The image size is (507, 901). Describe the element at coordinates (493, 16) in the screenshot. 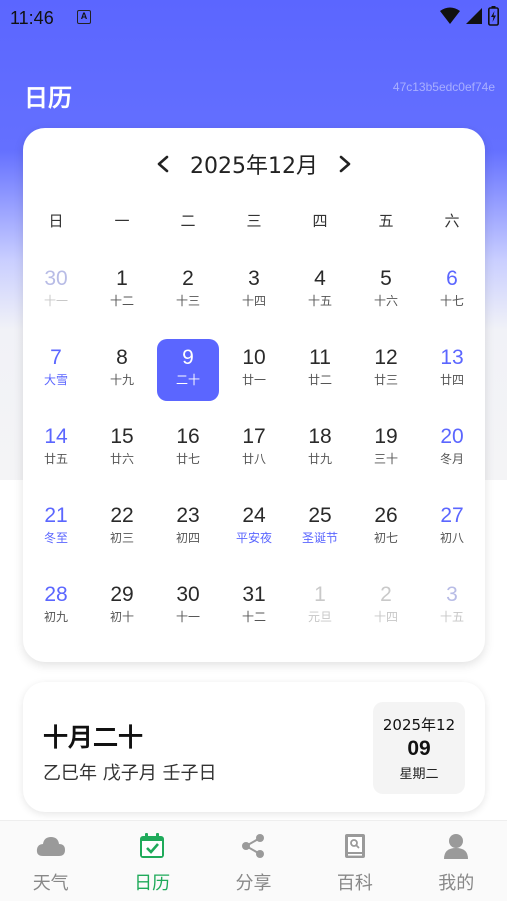

I see `battery-icon` at that location.